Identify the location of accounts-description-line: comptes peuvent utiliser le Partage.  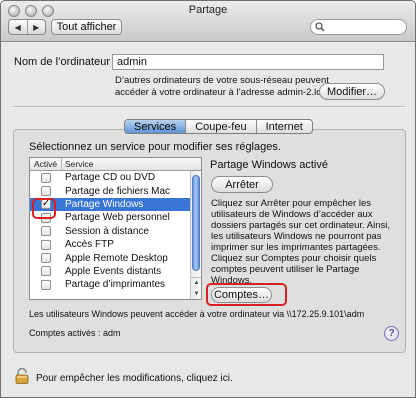
(285, 269).